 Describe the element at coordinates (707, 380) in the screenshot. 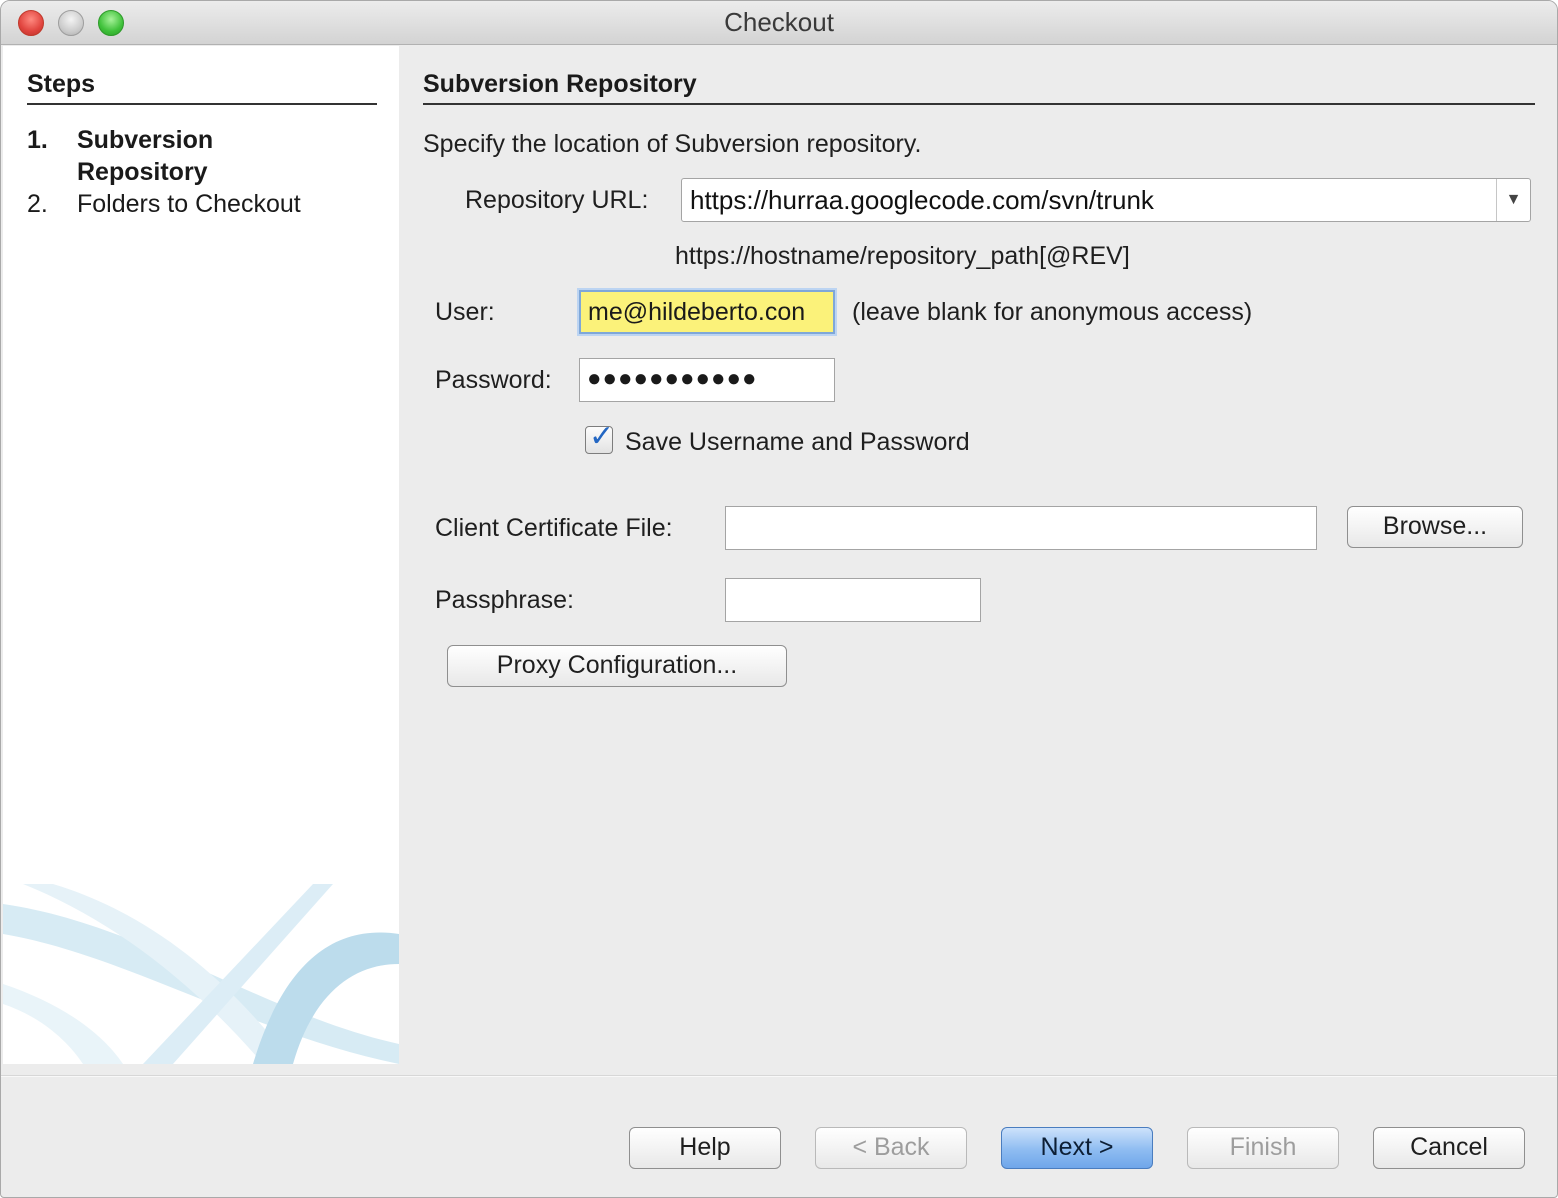

I see `password-input: ●●●●●●●●●●●` at that location.